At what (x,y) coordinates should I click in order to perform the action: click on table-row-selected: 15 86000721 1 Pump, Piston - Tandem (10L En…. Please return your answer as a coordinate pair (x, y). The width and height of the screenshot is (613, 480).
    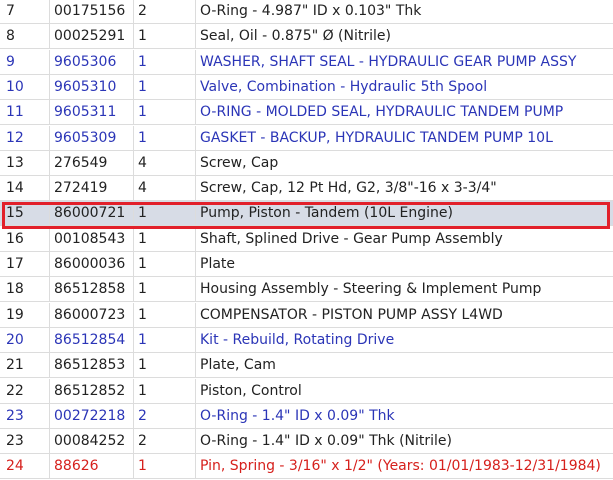
    Looking at the image, I should click on (306, 214).